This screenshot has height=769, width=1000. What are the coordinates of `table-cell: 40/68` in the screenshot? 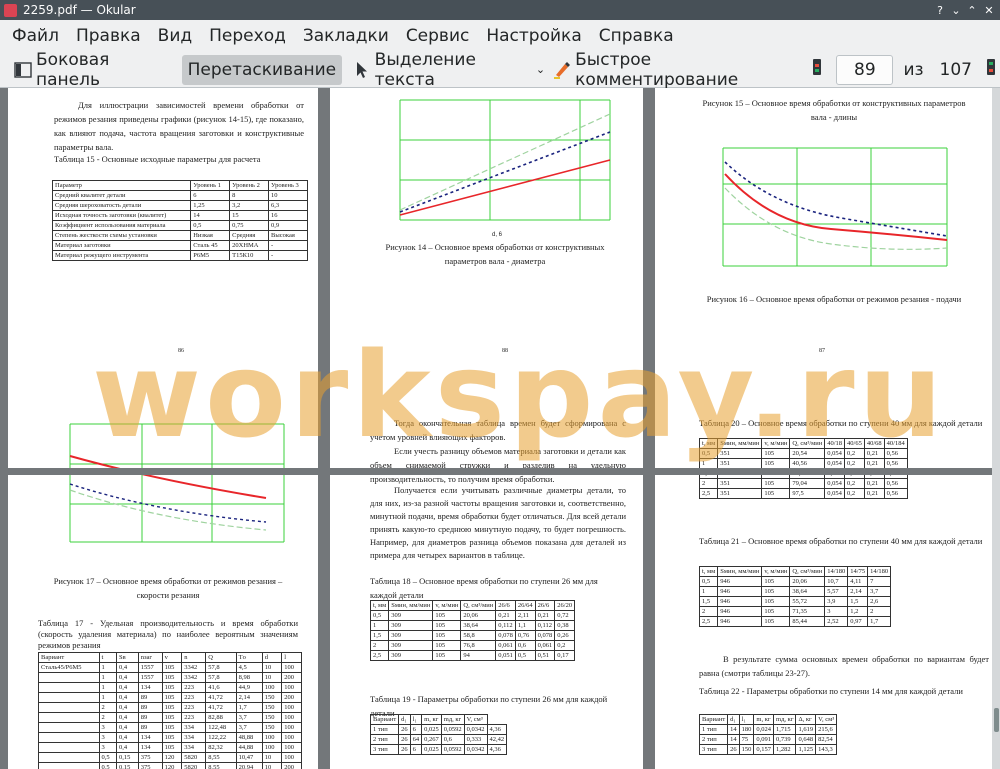 It's located at (874, 443).